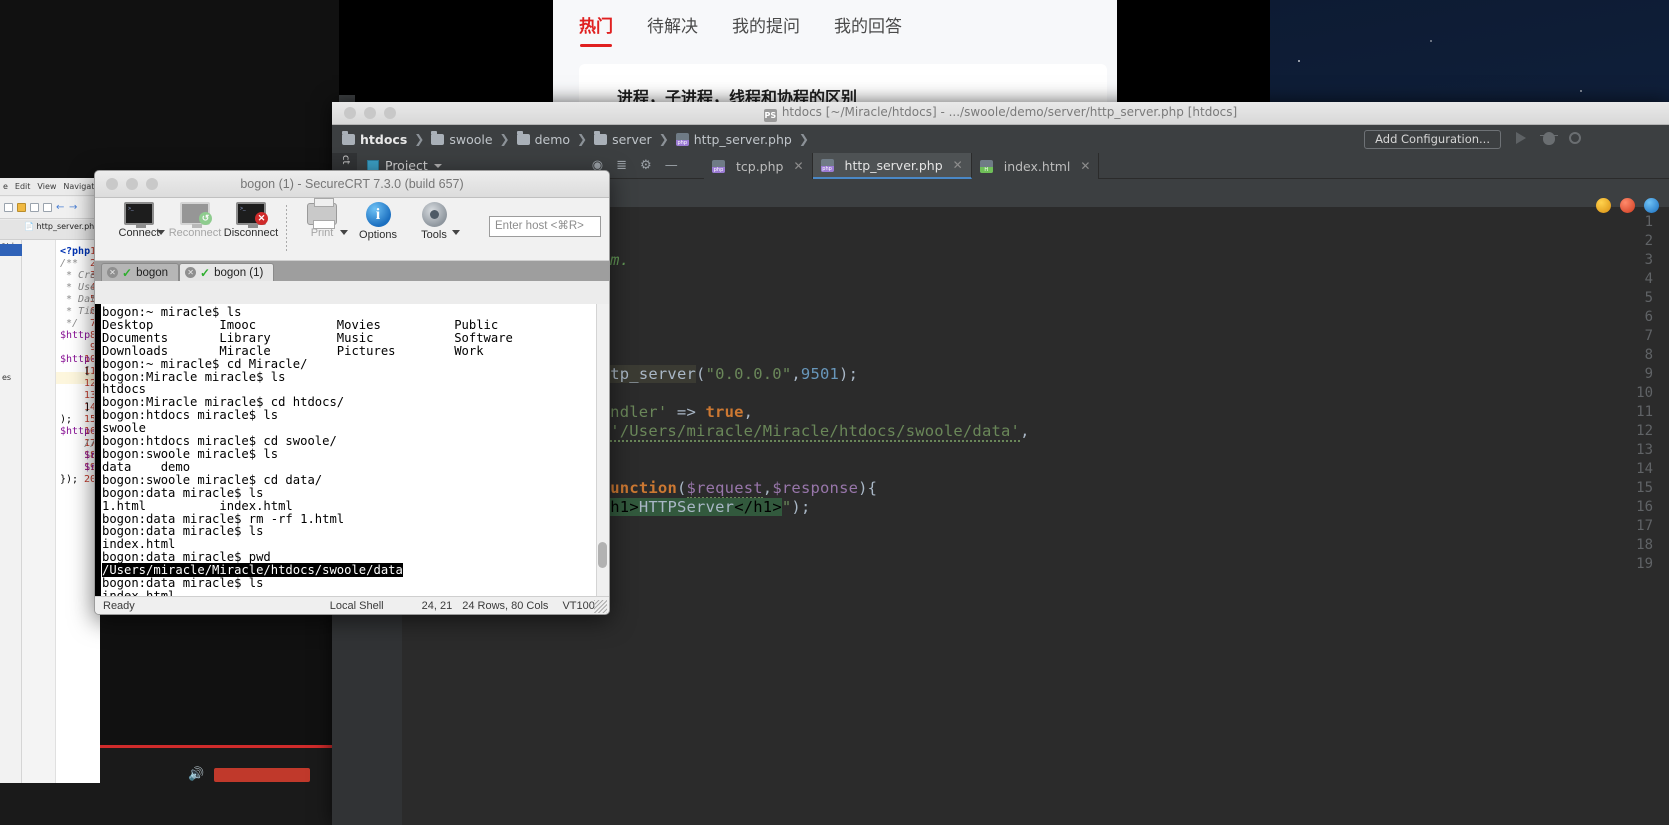 The height and width of the screenshot is (825, 1669). I want to click on html-file-icon, so click(986, 166).